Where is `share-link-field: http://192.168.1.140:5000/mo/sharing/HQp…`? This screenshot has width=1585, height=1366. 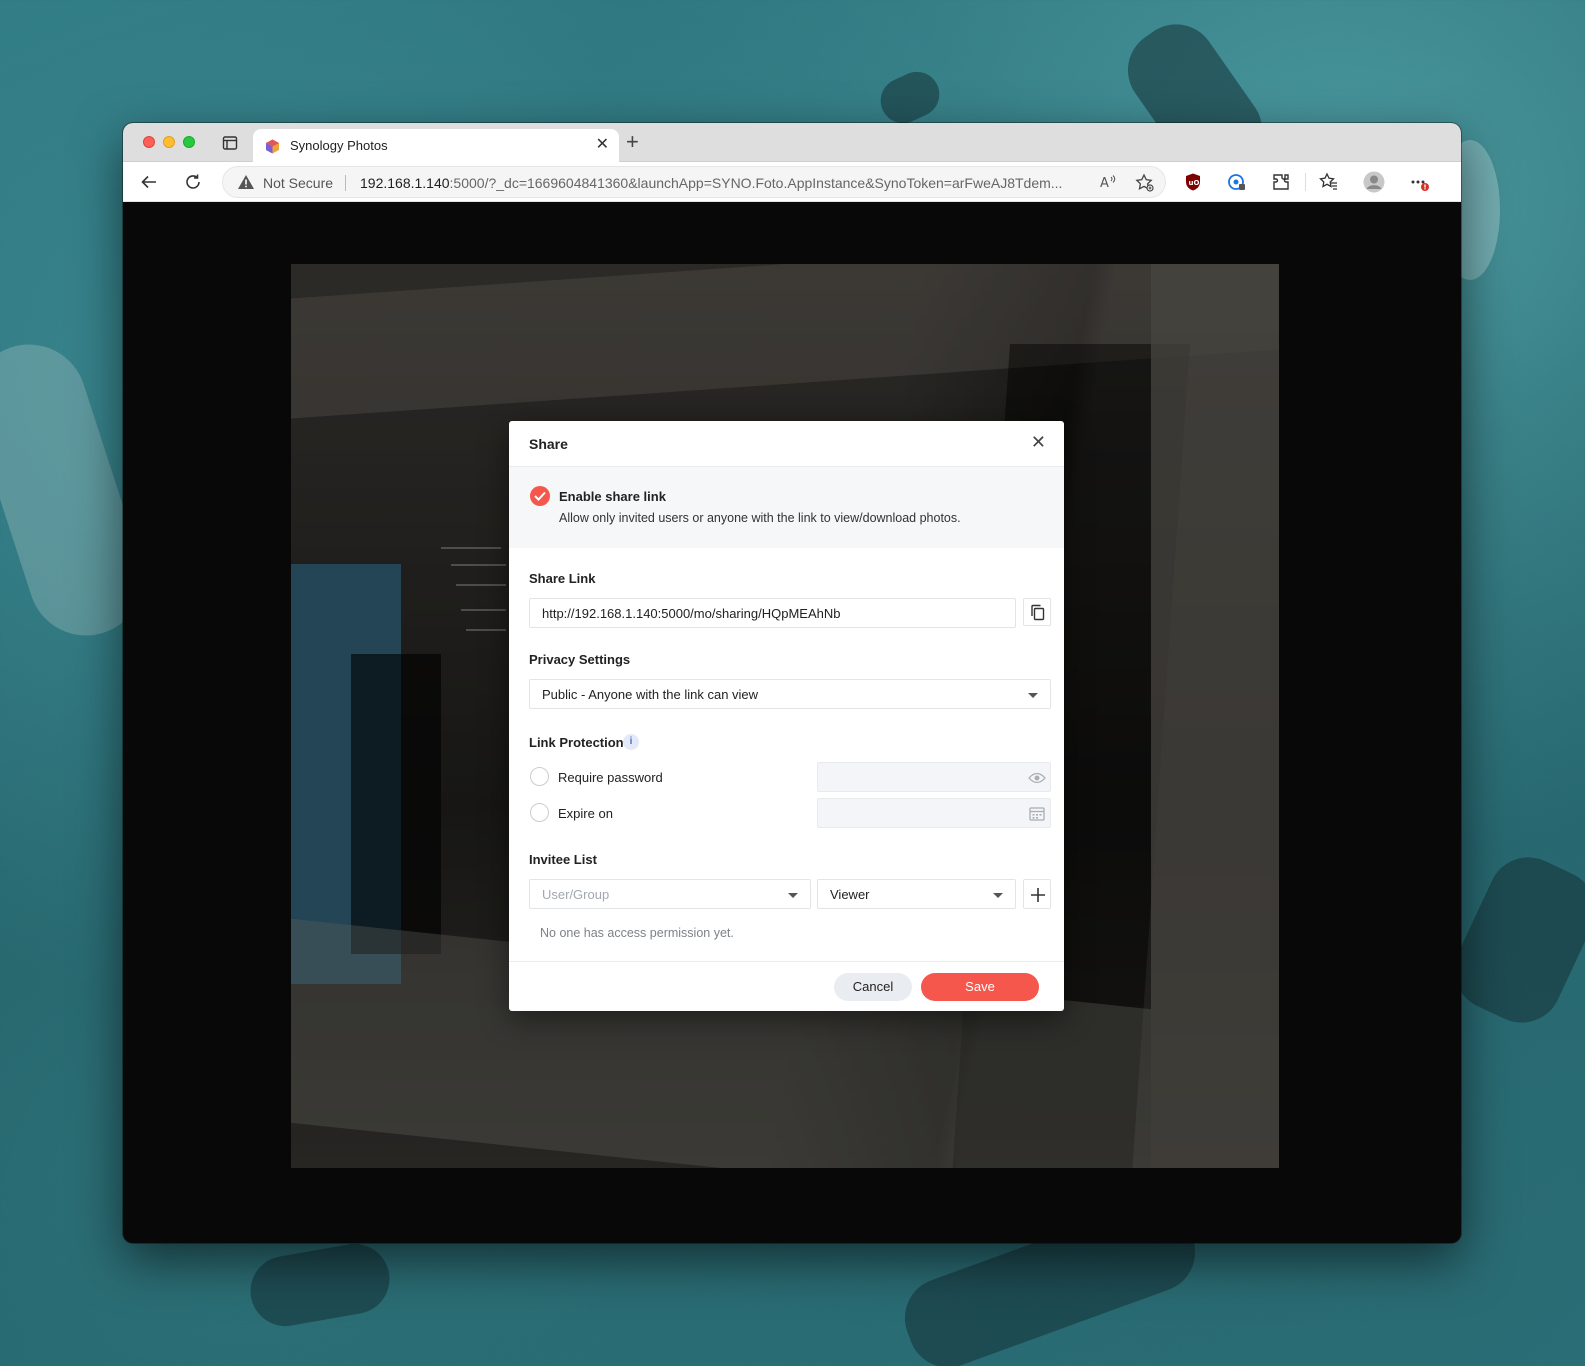
share-link-field: http://192.168.1.140:5000/mo/sharing/HQp… is located at coordinates (772, 613).